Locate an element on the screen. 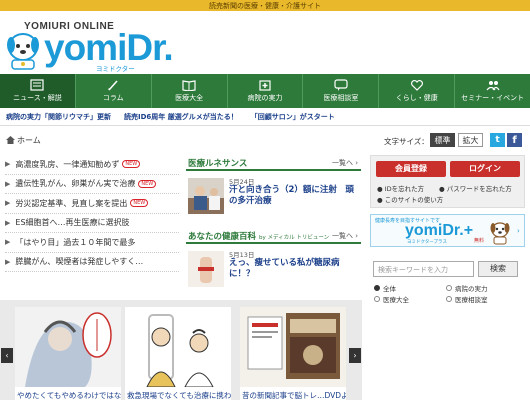  renaissance-section: 医療ルネサンス 一覧へ › 5月24日 汗と向き合う（2）額に注射 頭の多汗治療 is located at coordinates (273, 189).